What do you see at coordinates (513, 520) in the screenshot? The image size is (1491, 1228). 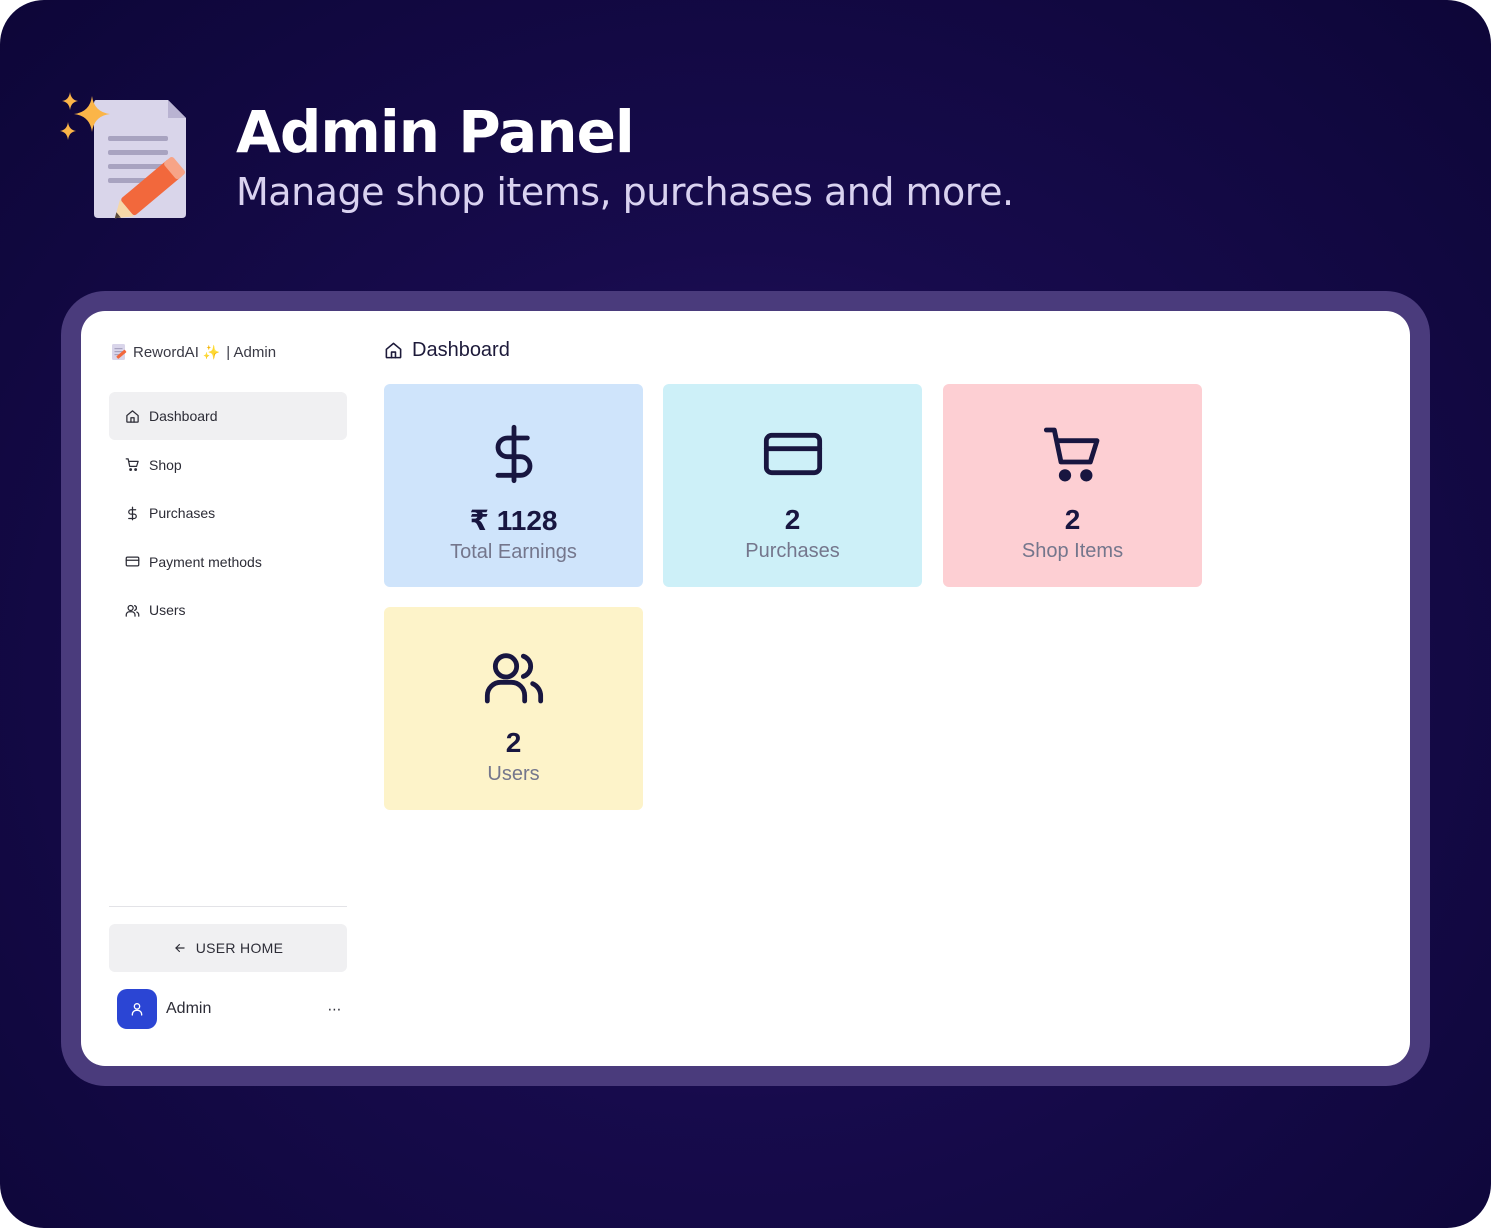 I see `card-value: ₹ 1128` at bounding box center [513, 520].